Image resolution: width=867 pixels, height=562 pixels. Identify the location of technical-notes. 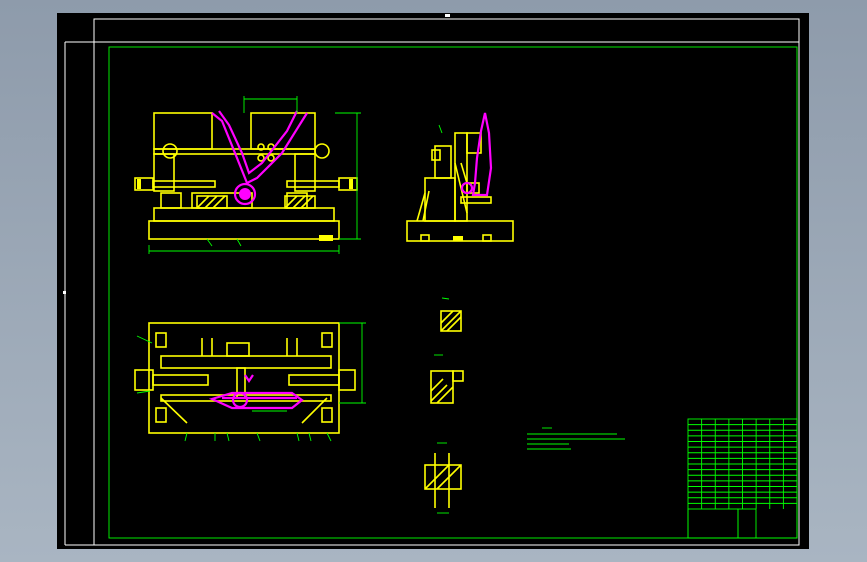
(576, 438).